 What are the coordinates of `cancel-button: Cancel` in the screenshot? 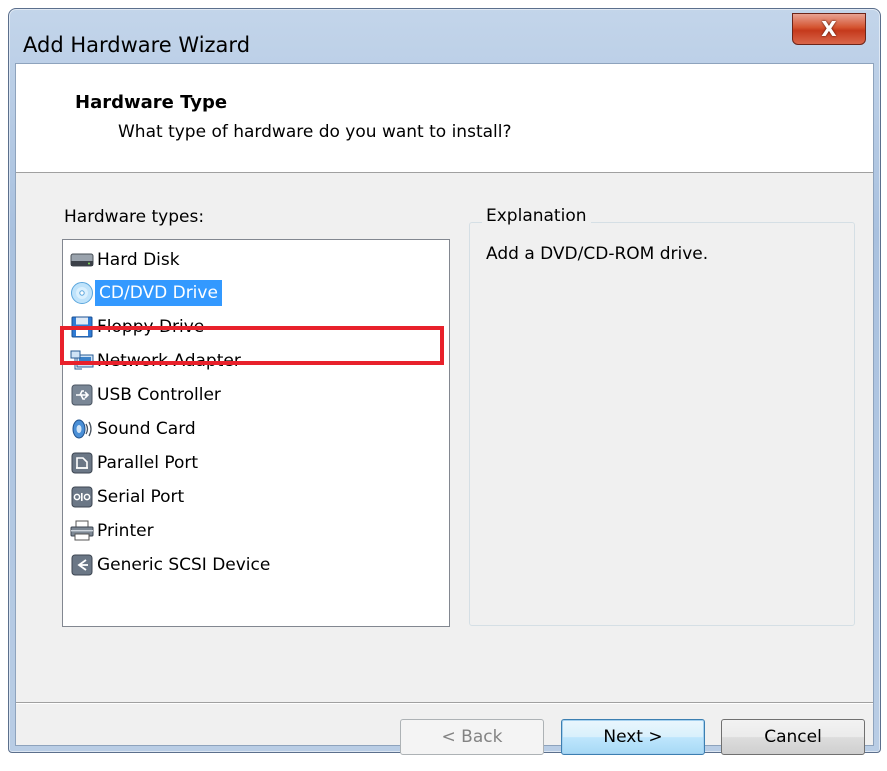 It's located at (793, 737).